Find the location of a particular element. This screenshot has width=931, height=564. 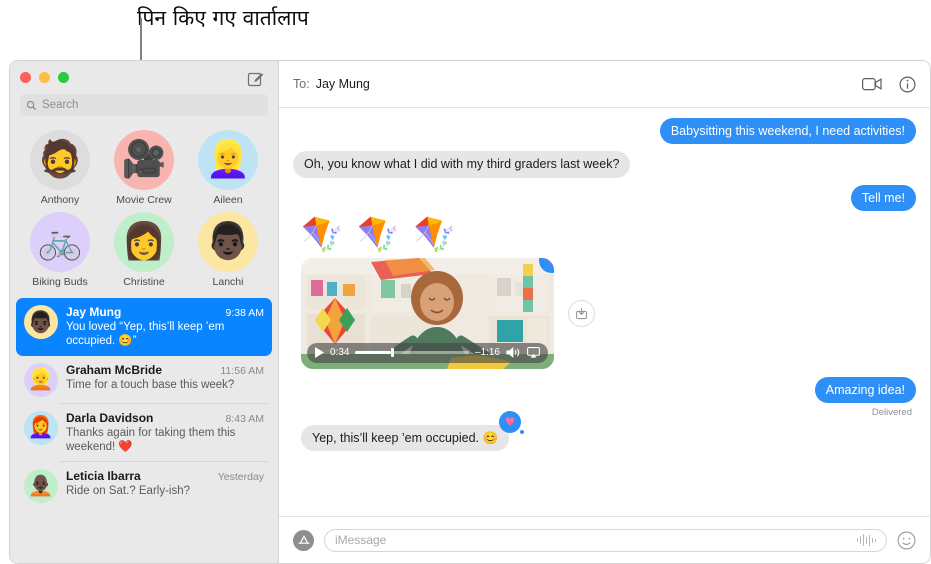

callout-label: पिन किए गए वार्तालाप is located at coordinates (223, 18).